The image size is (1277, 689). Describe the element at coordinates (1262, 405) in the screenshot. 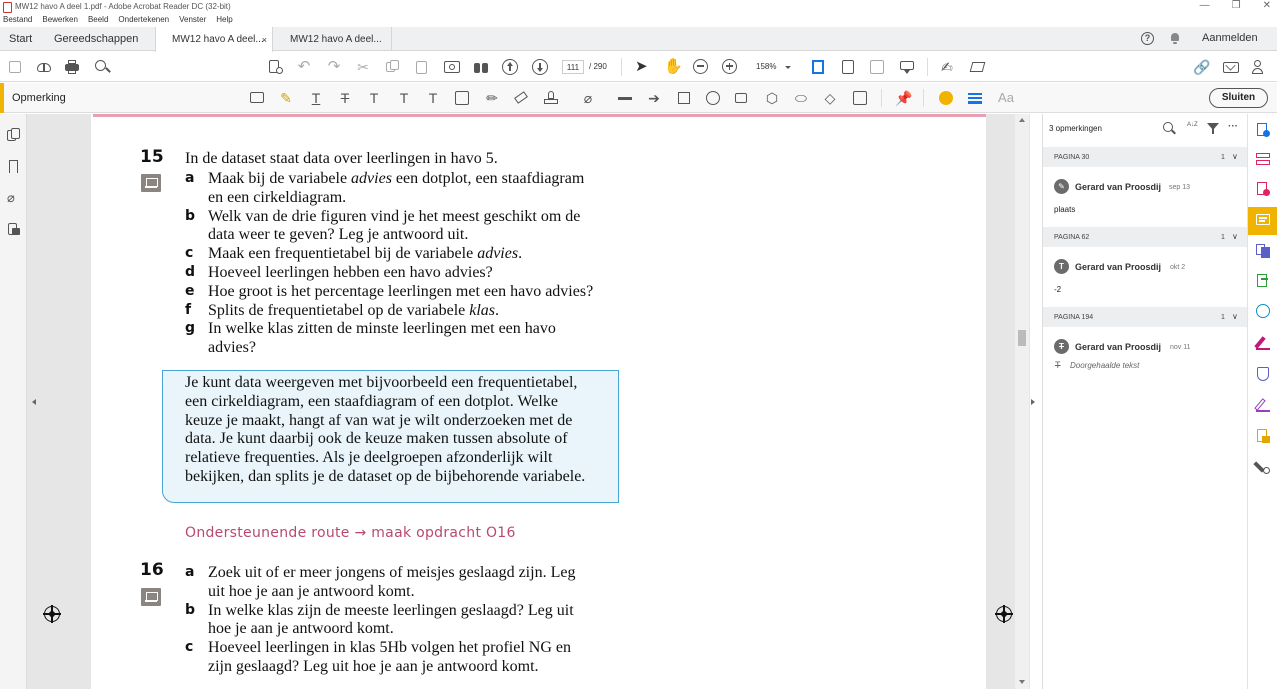

I see `request-signature-icon` at that location.